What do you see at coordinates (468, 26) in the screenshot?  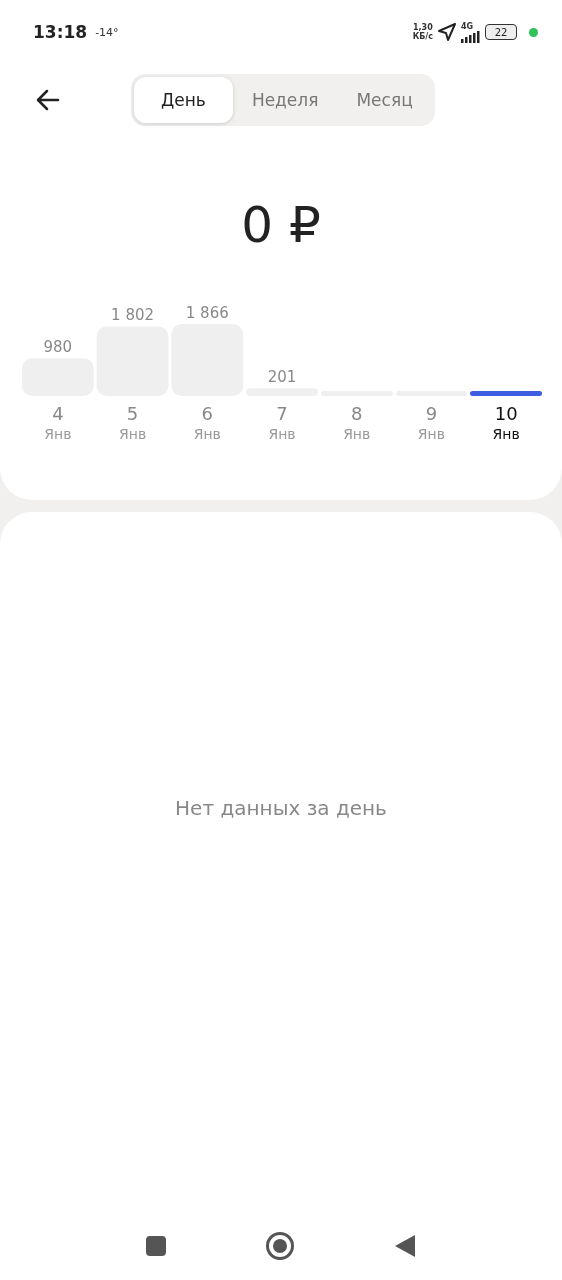 I see `network-type: 4G` at bounding box center [468, 26].